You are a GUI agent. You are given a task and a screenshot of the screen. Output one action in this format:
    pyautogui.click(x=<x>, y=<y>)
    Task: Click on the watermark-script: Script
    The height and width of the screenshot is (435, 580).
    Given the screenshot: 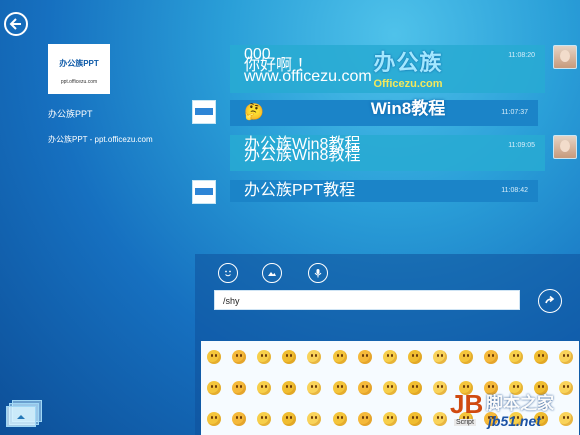 What is the action you would take?
    pyautogui.click(x=465, y=422)
    